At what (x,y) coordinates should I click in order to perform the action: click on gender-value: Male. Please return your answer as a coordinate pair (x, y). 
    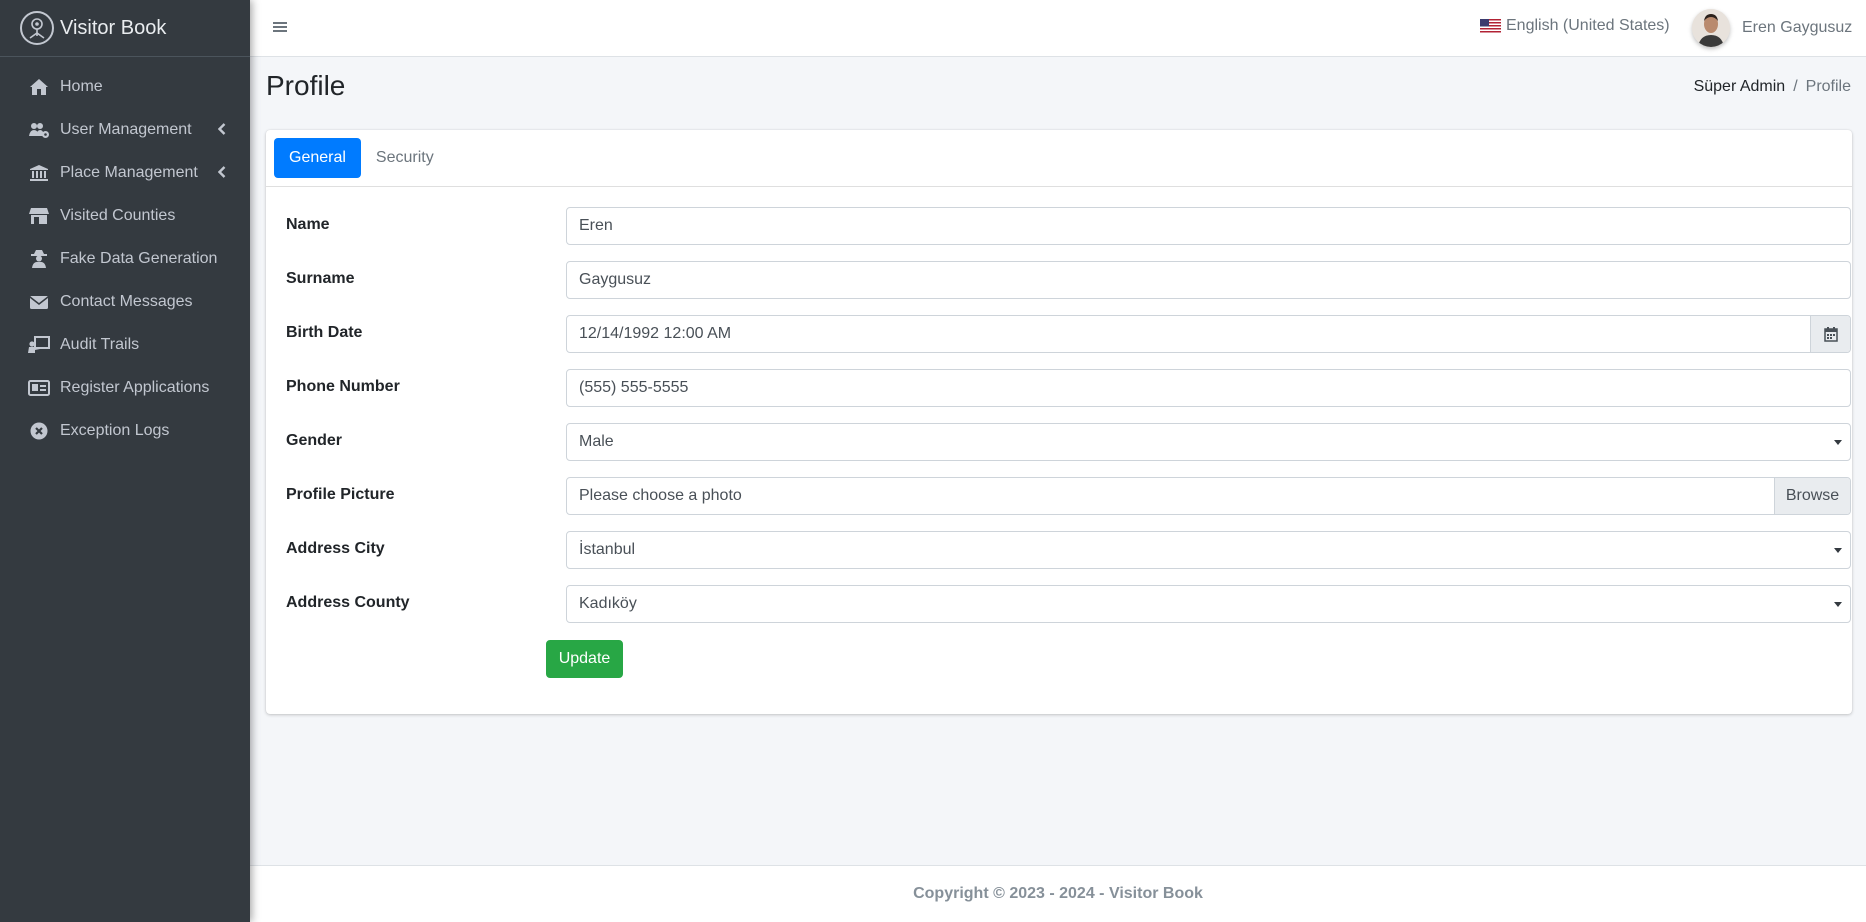
    Looking at the image, I should click on (596, 441).